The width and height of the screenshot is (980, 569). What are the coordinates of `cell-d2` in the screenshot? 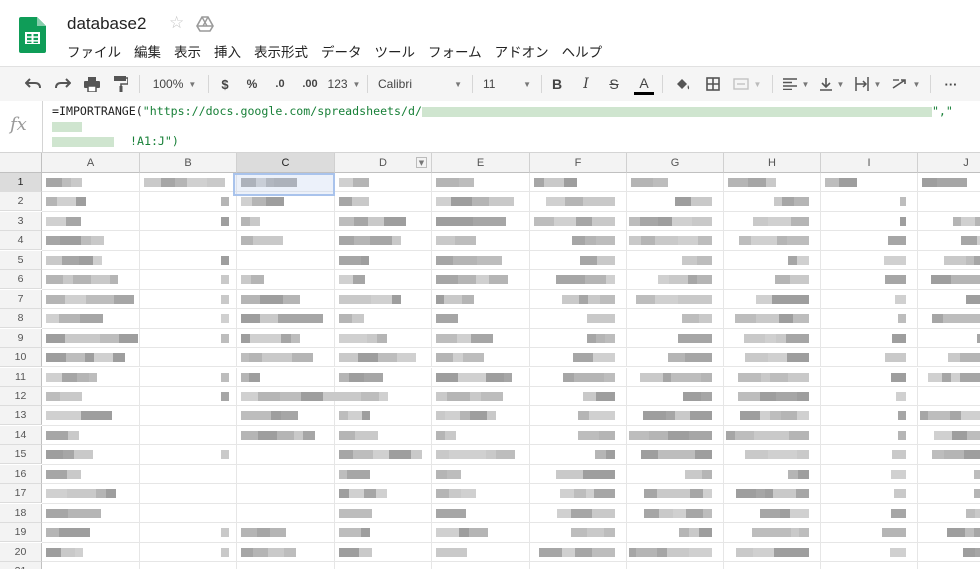 It's located at (383, 202).